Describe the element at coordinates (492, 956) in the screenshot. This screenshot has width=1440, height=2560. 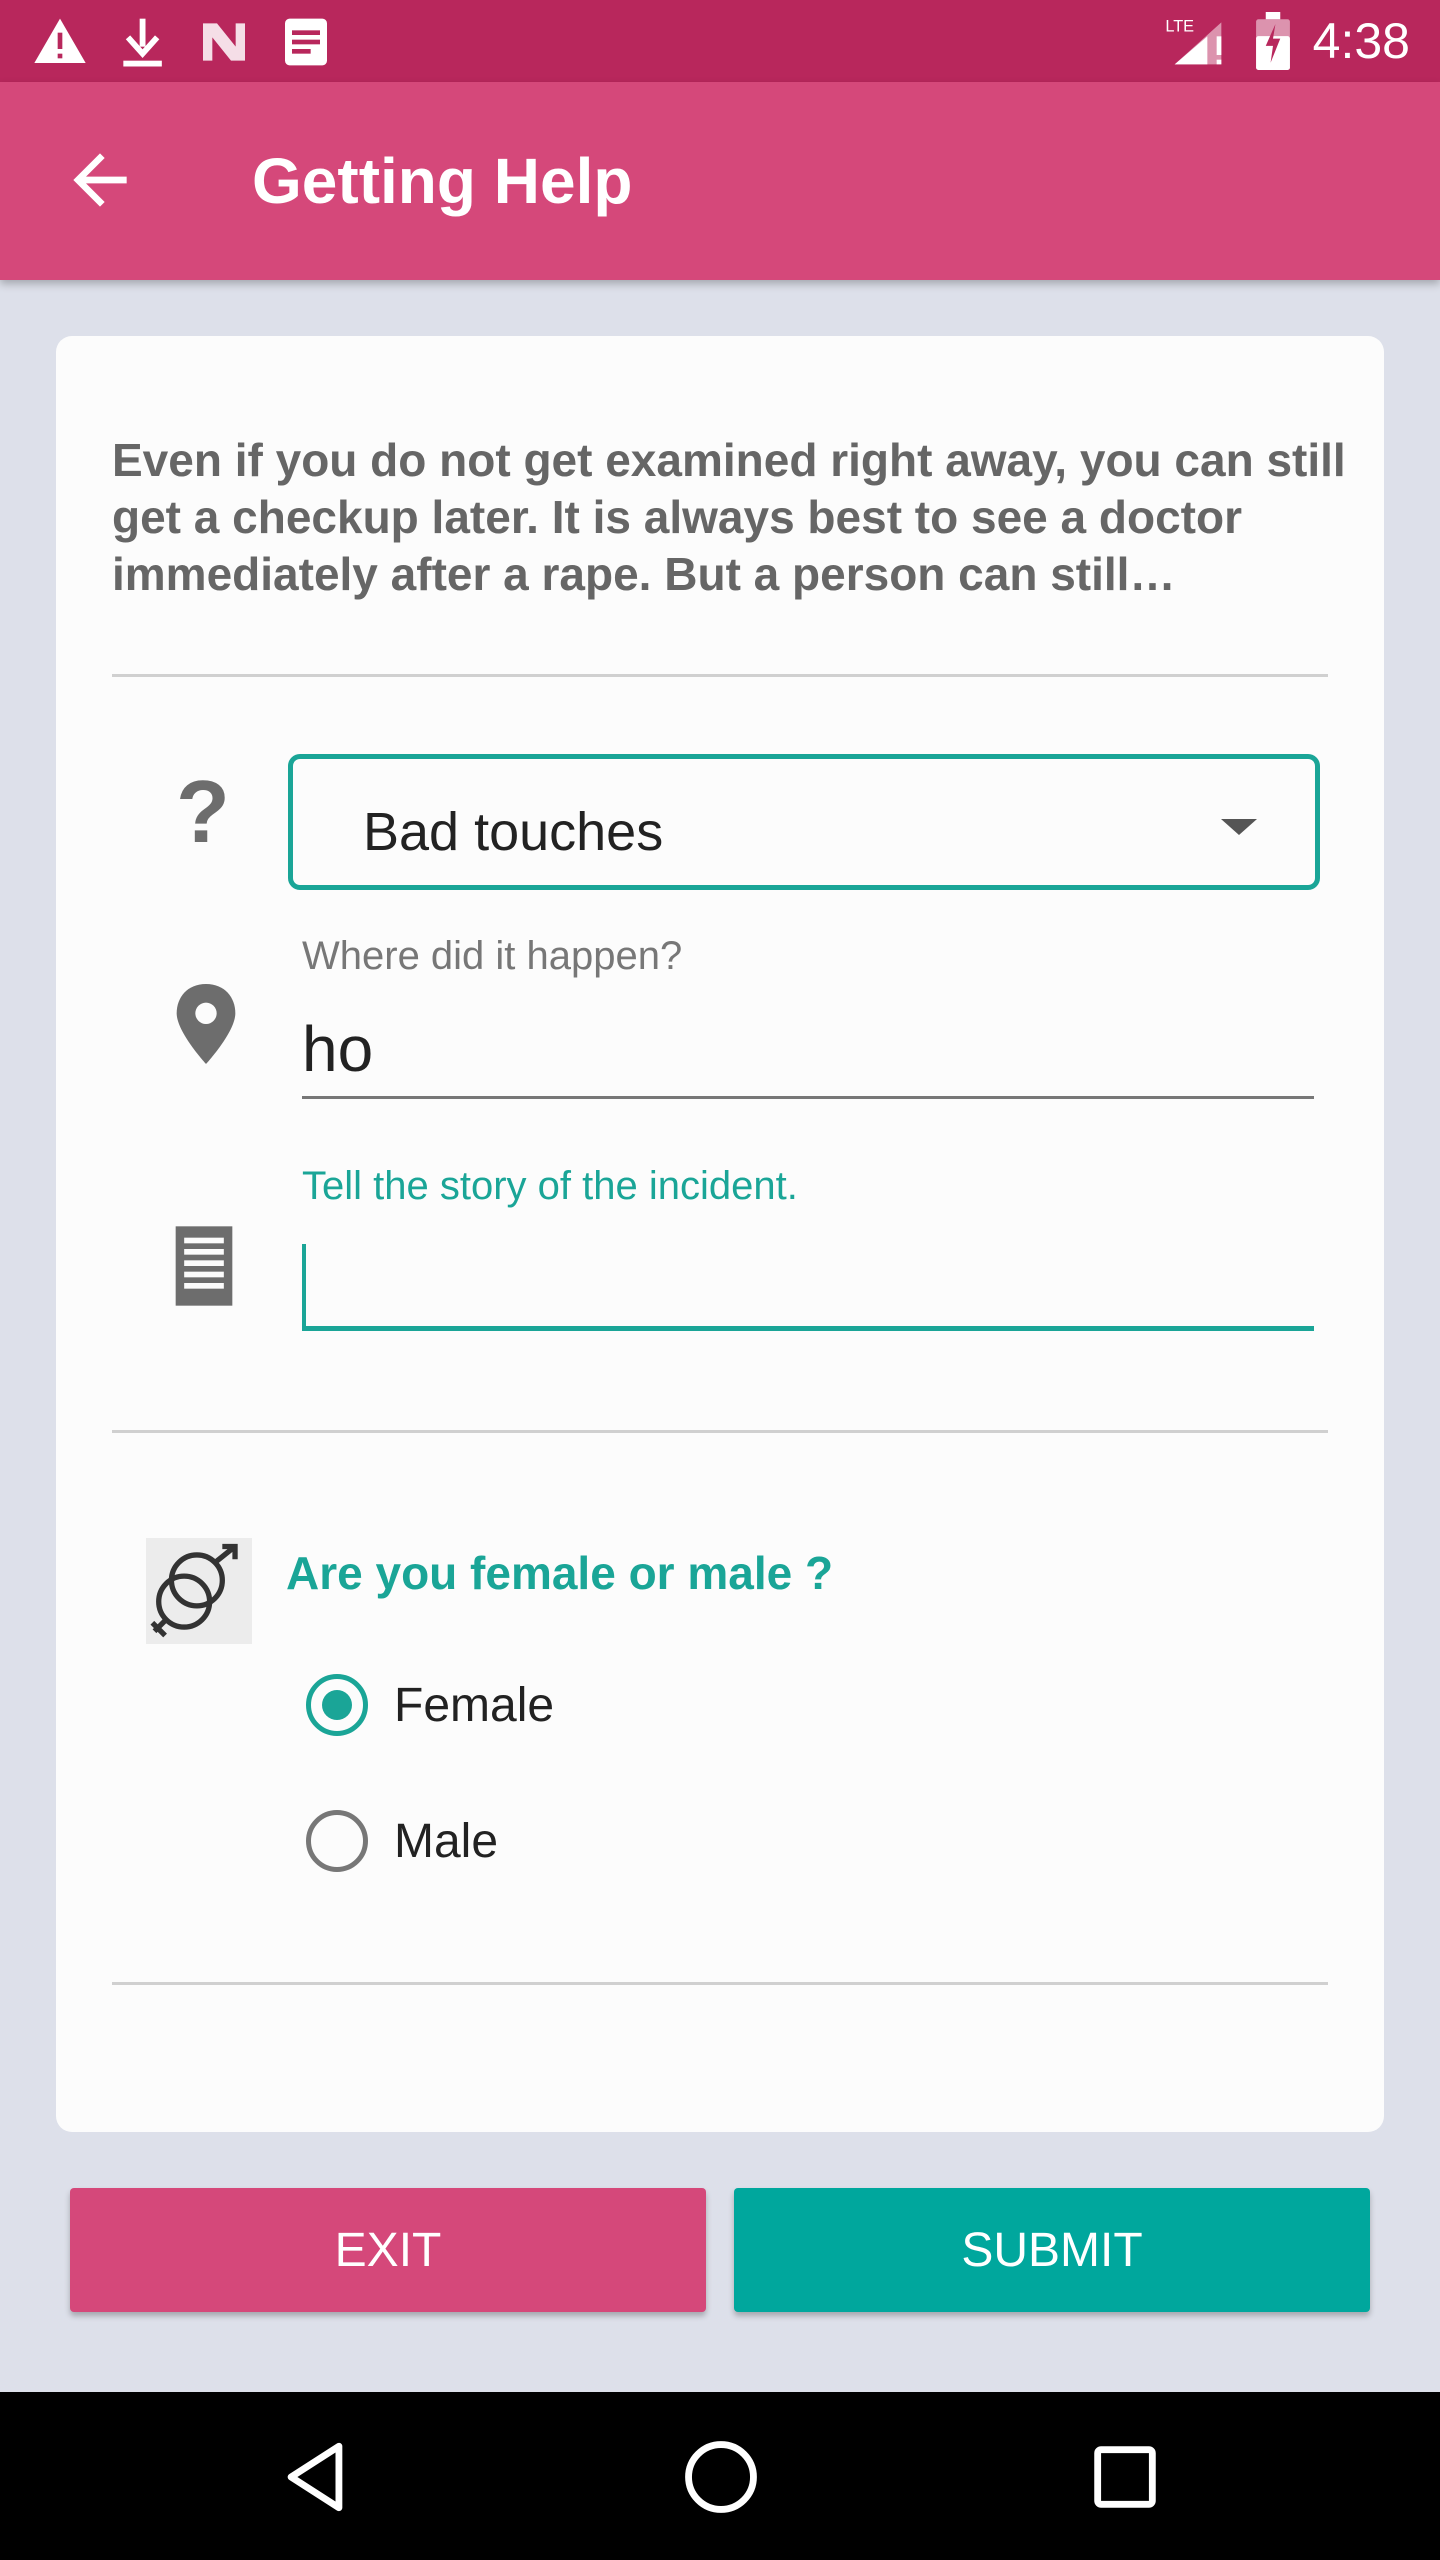
I see `location-label: Where did it happen?` at that location.